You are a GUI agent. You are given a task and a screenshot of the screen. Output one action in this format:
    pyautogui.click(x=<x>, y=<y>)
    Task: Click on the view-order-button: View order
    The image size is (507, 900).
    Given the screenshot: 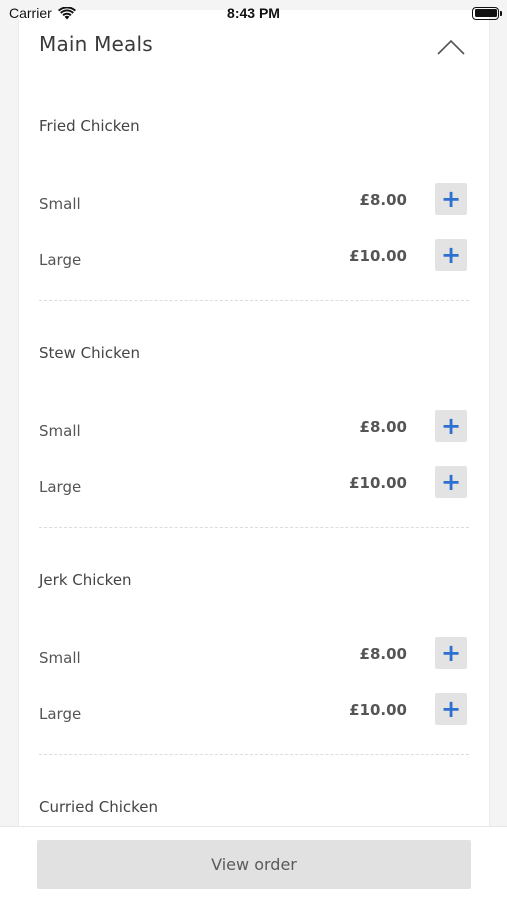 What is the action you would take?
    pyautogui.click(x=254, y=864)
    